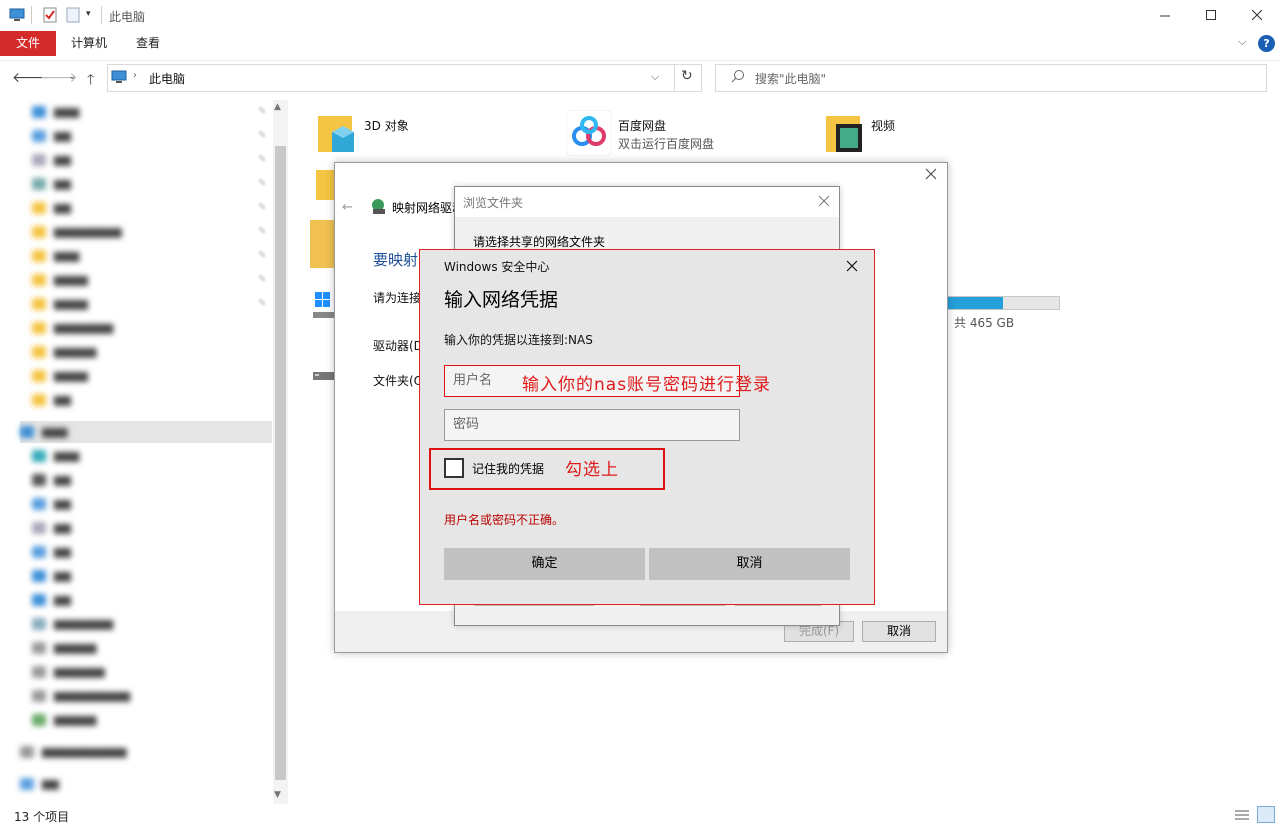  I want to click on scroll-down-icon: ▼, so click(277, 795).